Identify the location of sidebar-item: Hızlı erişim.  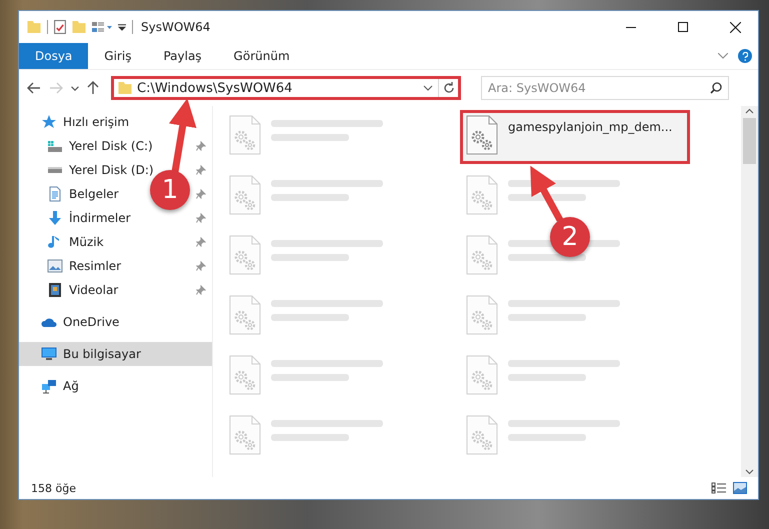
(85, 122).